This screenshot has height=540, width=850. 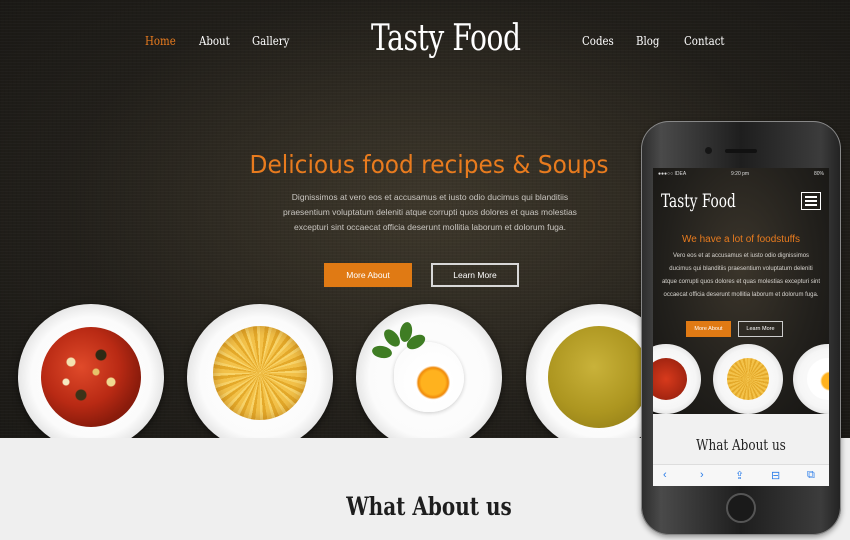 I want to click on site-logo: Tasty Food, so click(x=446, y=38).